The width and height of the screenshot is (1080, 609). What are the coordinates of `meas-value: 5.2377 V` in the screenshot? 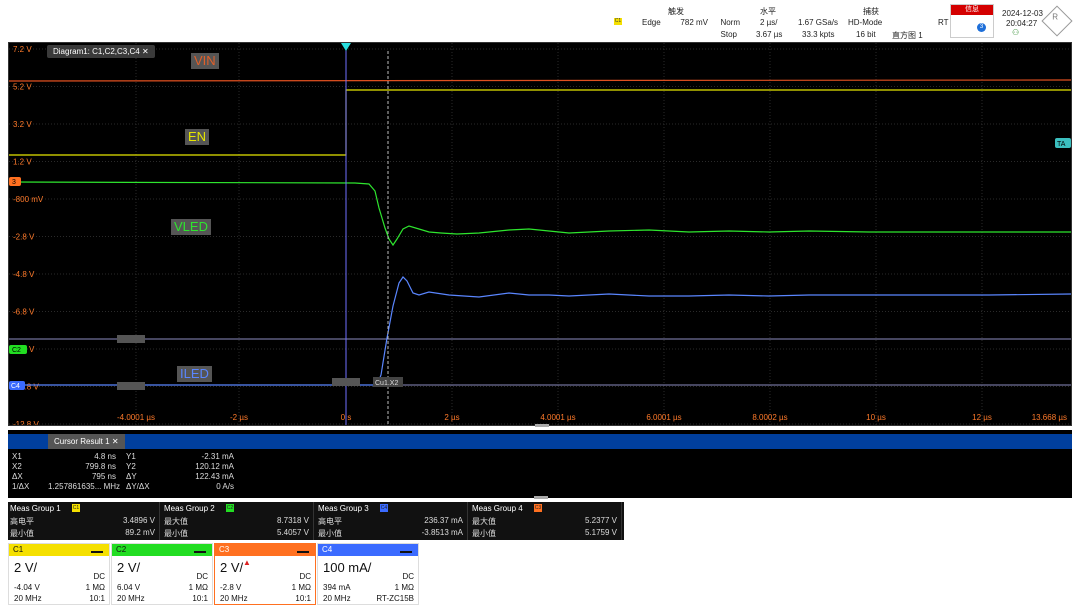 It's located at (600, 520).